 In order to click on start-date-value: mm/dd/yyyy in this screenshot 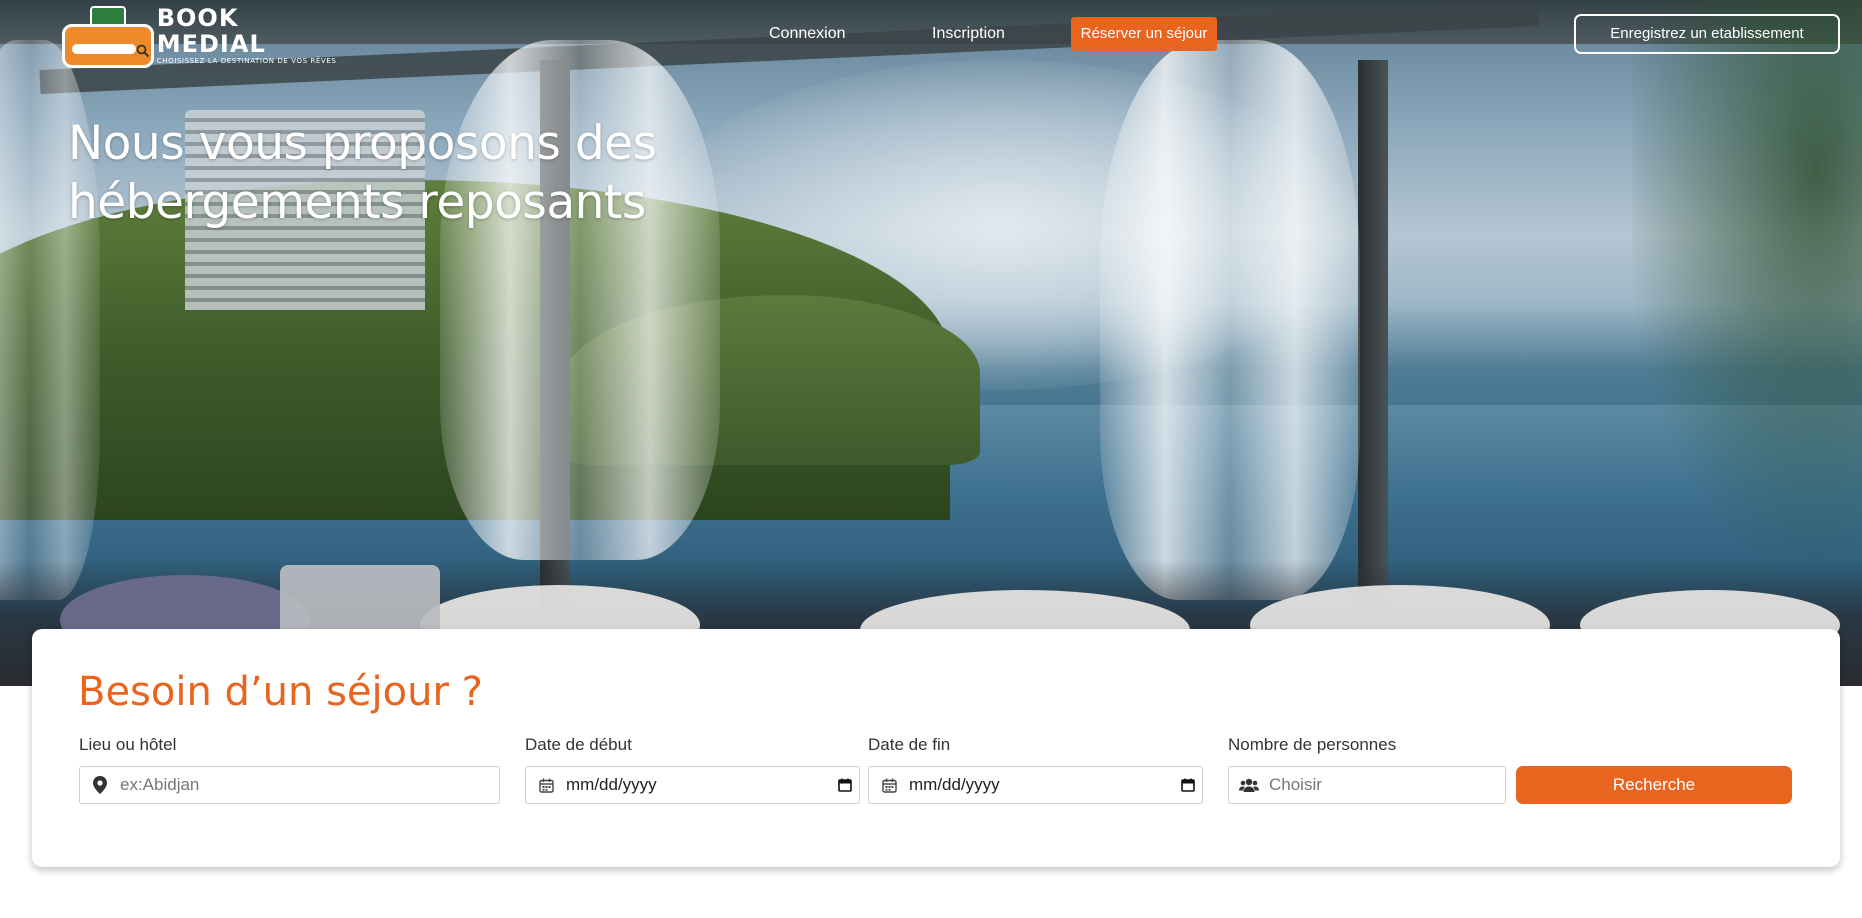, I will do `click(611, 784)`.